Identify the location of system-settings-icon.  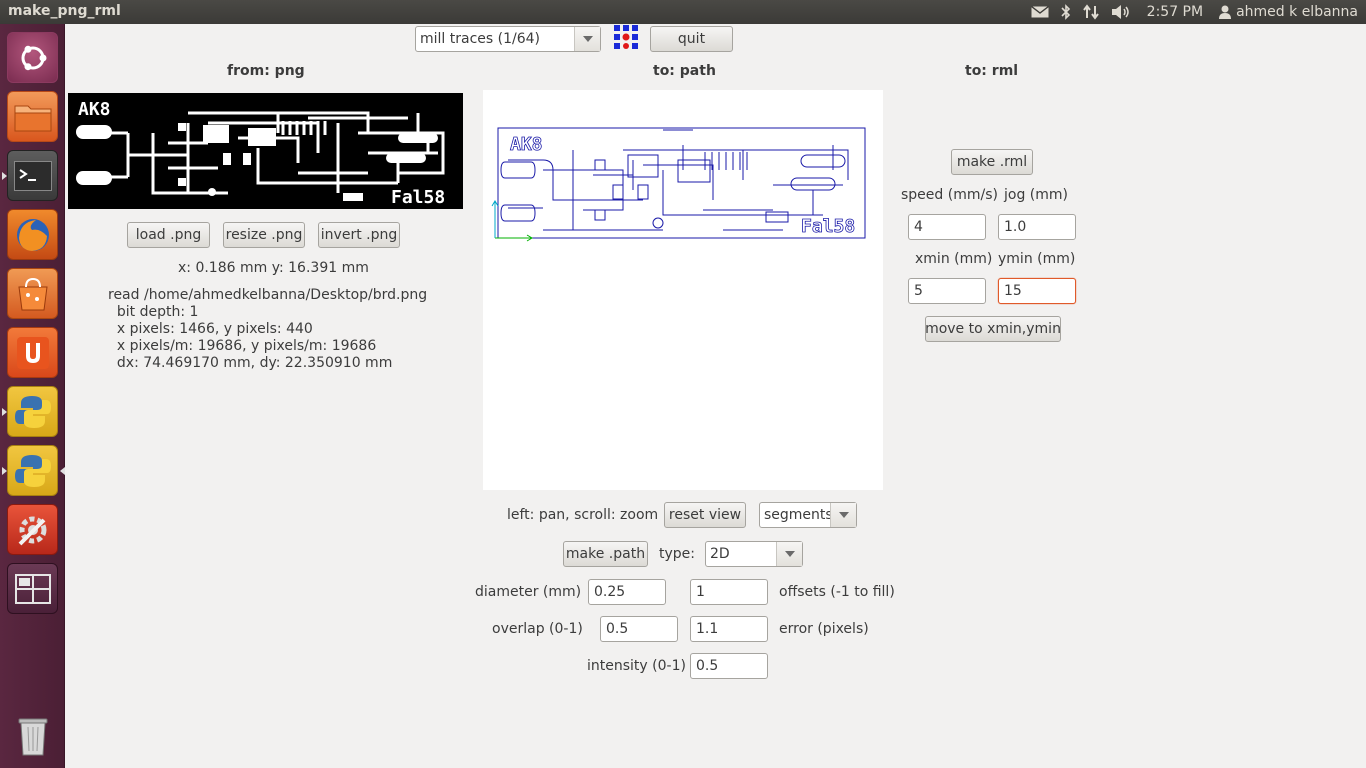
(32, 529).